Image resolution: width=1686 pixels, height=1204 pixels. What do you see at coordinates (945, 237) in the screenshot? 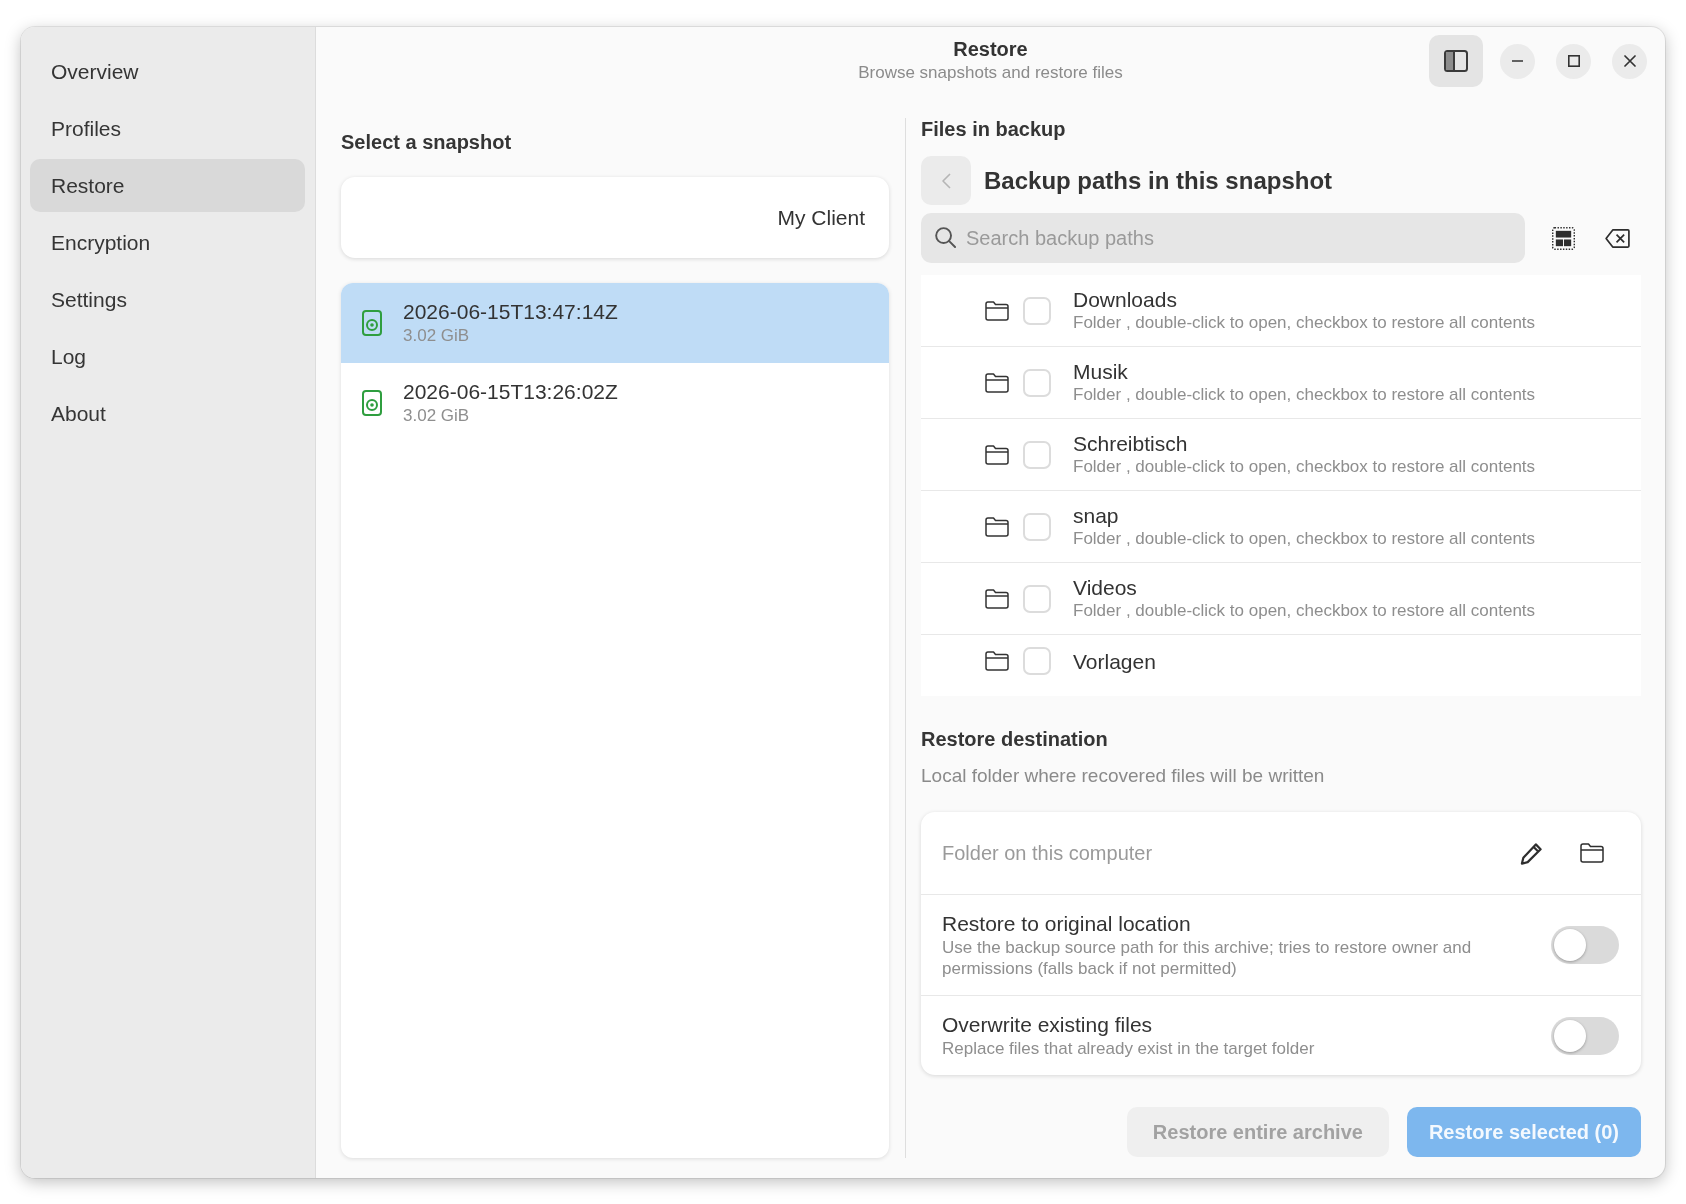
I see `search-icon` at bounding box center [945, 237].